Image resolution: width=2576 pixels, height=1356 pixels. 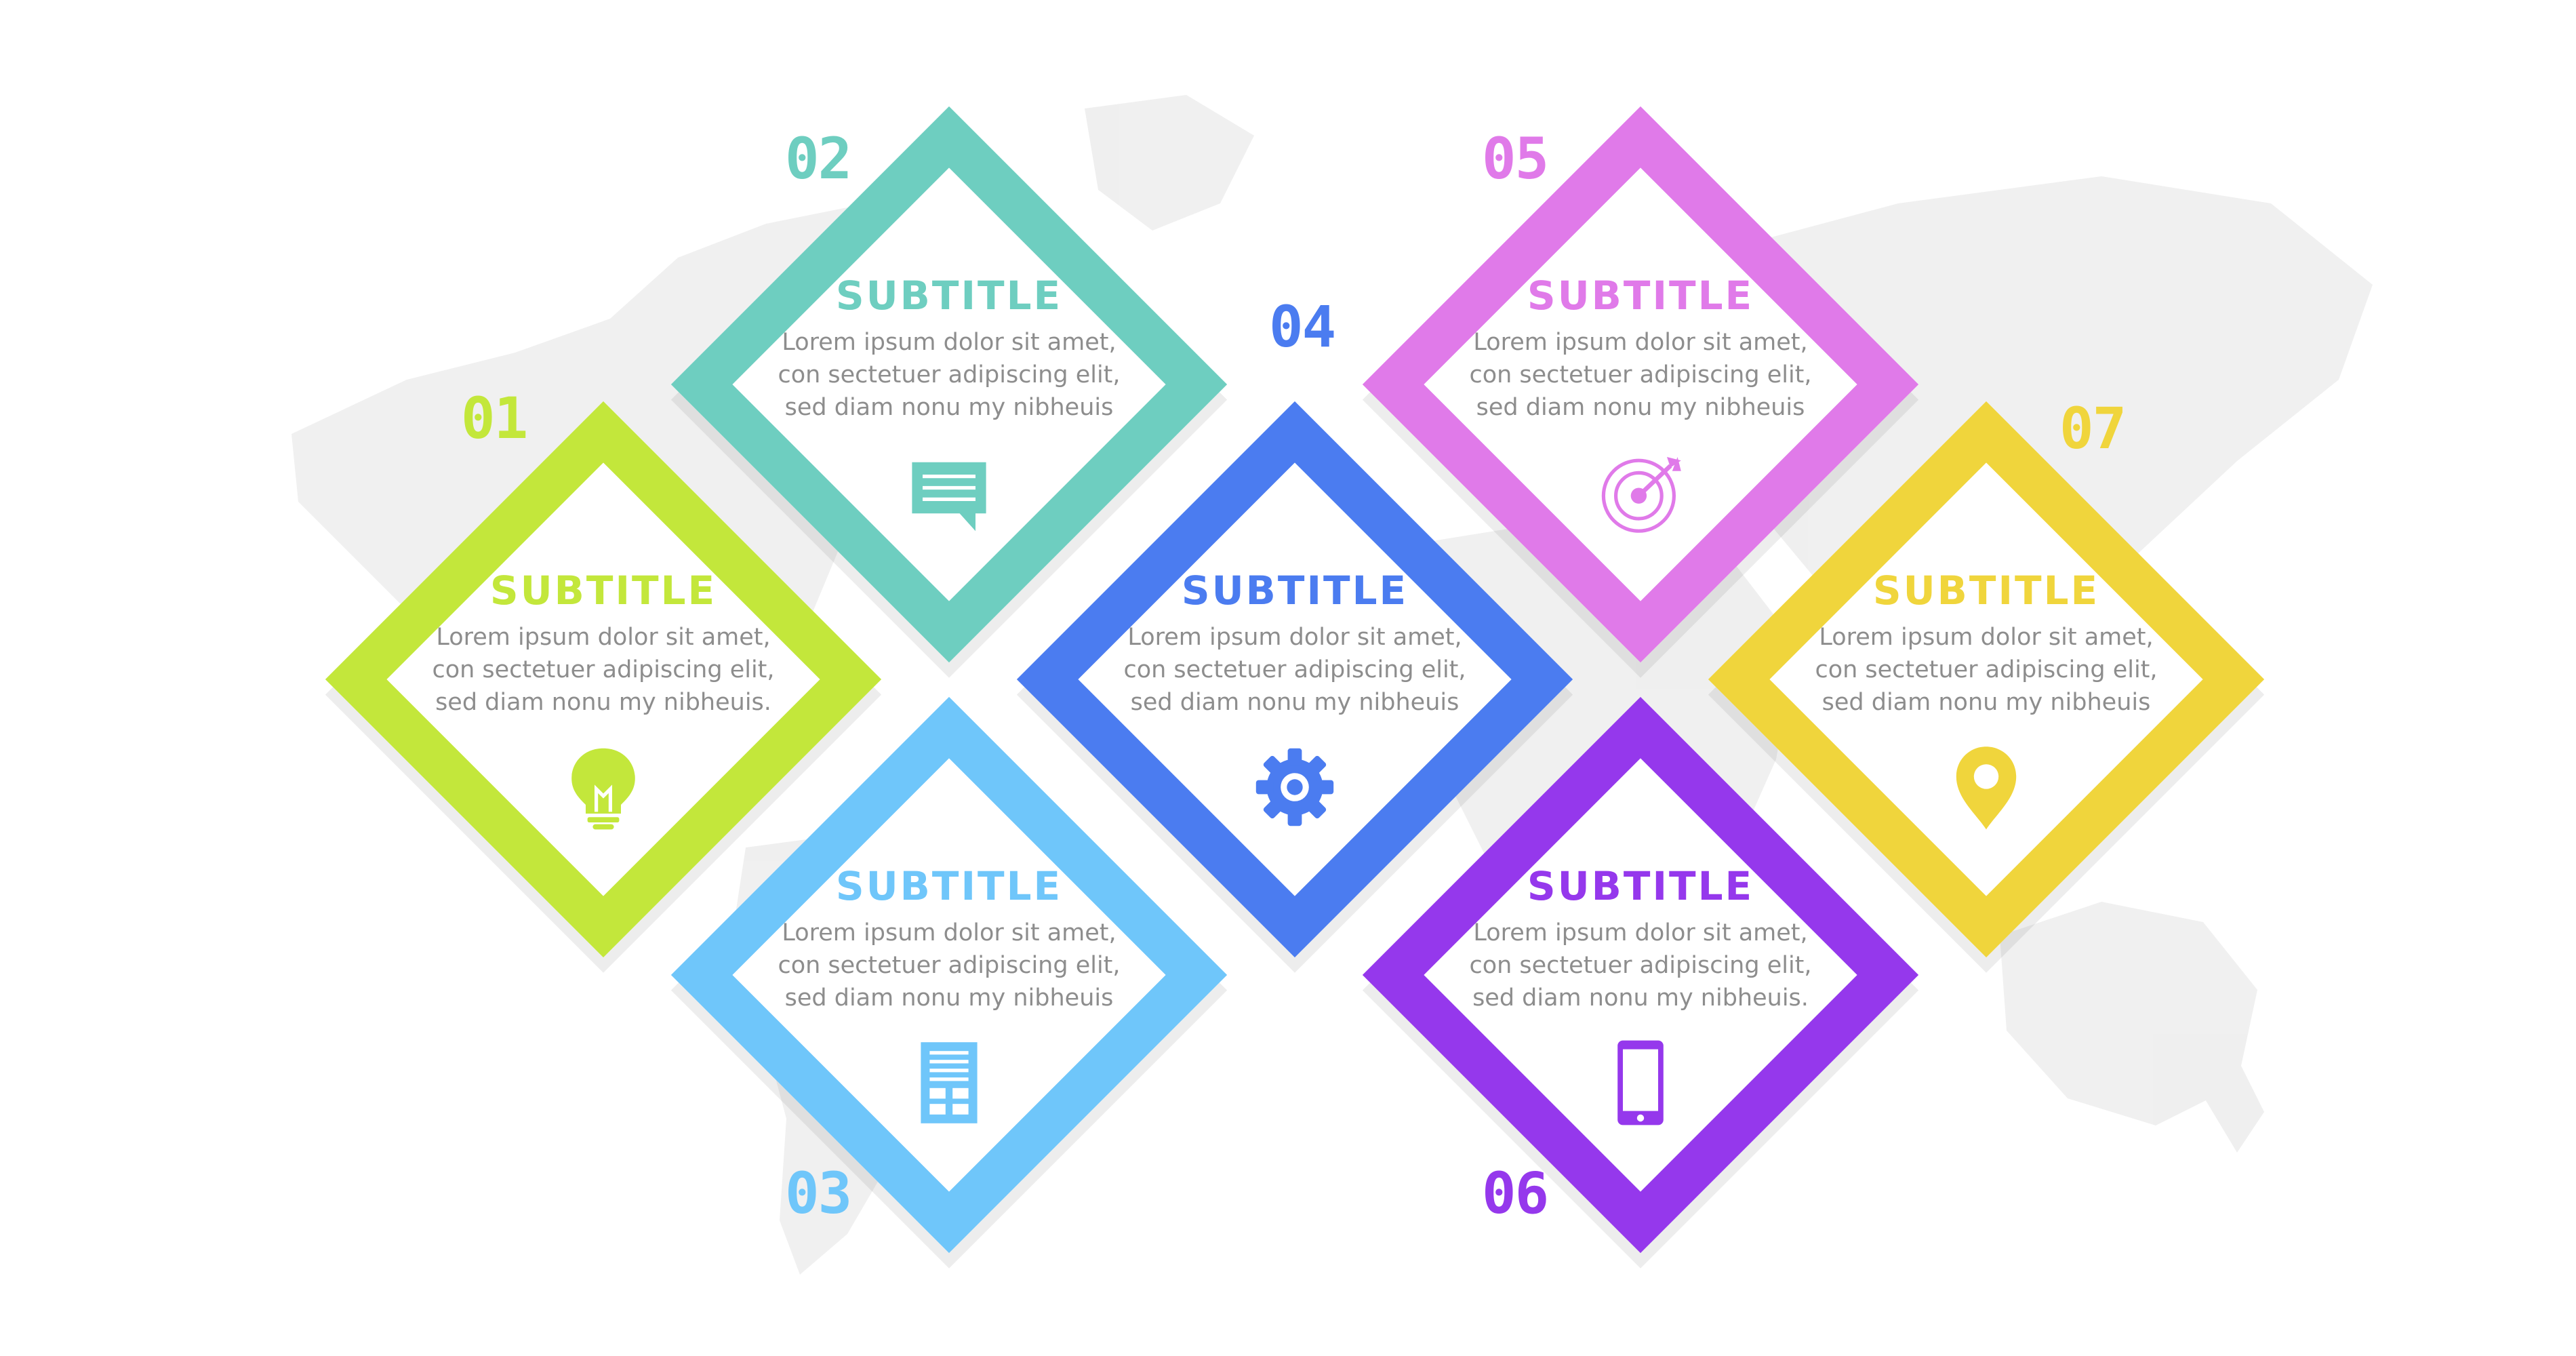 I want to click on step-01-number: 01, so click(x=494, y=418).